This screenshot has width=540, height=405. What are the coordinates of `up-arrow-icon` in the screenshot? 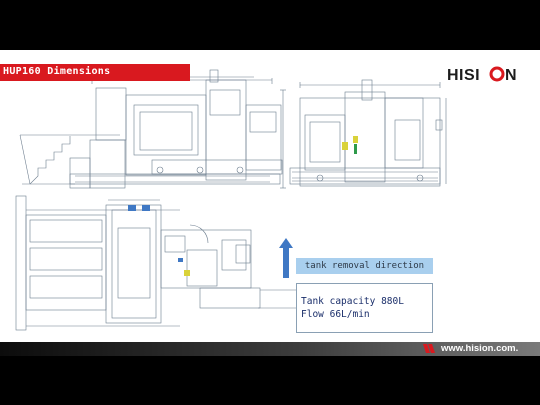 It's located at (286, 258).